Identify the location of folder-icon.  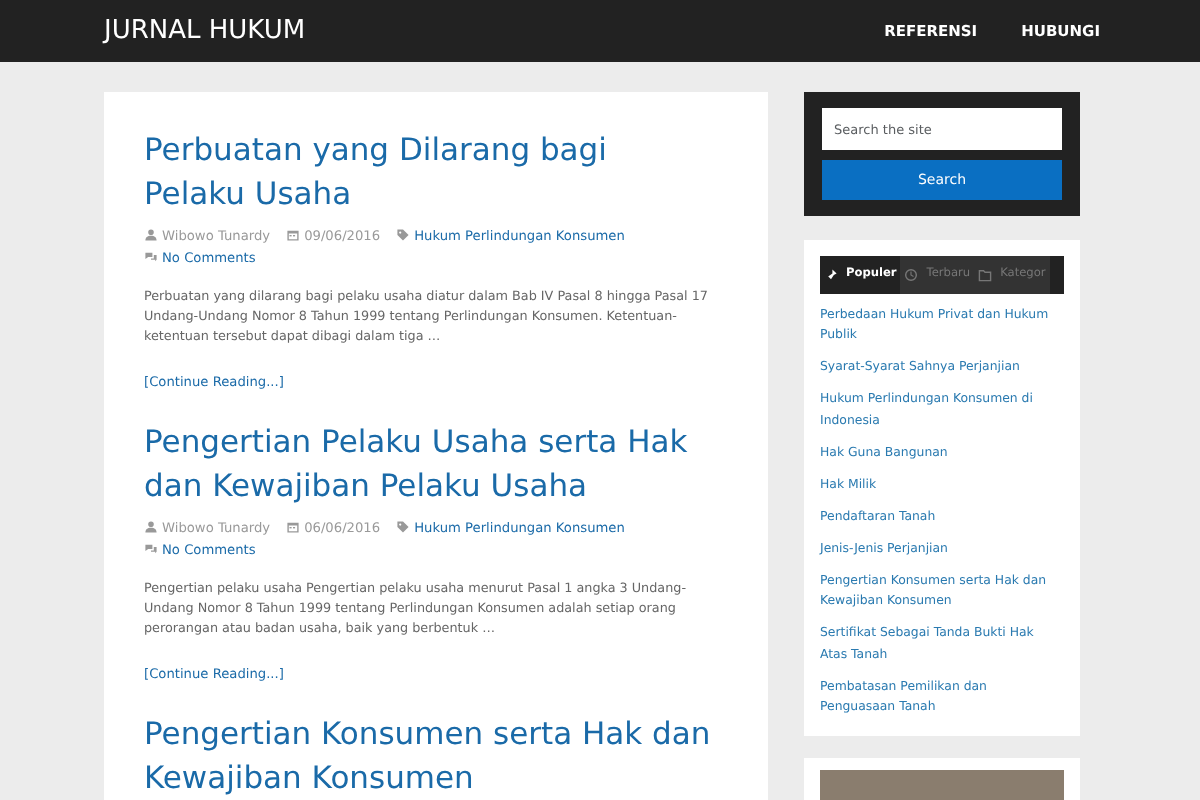
(985, 275).